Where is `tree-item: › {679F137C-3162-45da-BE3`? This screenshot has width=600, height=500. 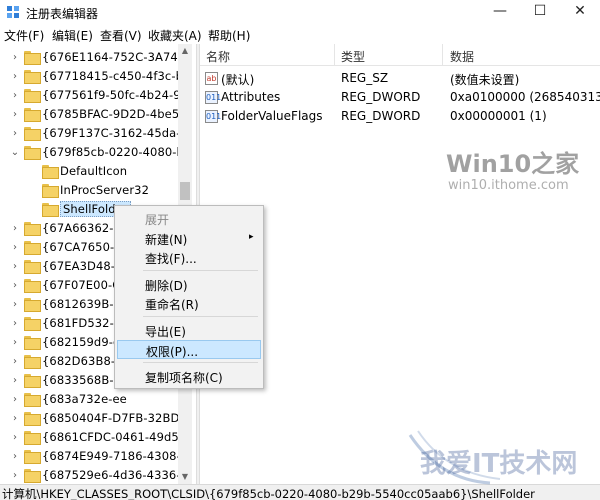 tree-item: › {679F137C-3162-45da-BE3 is located at coordinates (90, 133).